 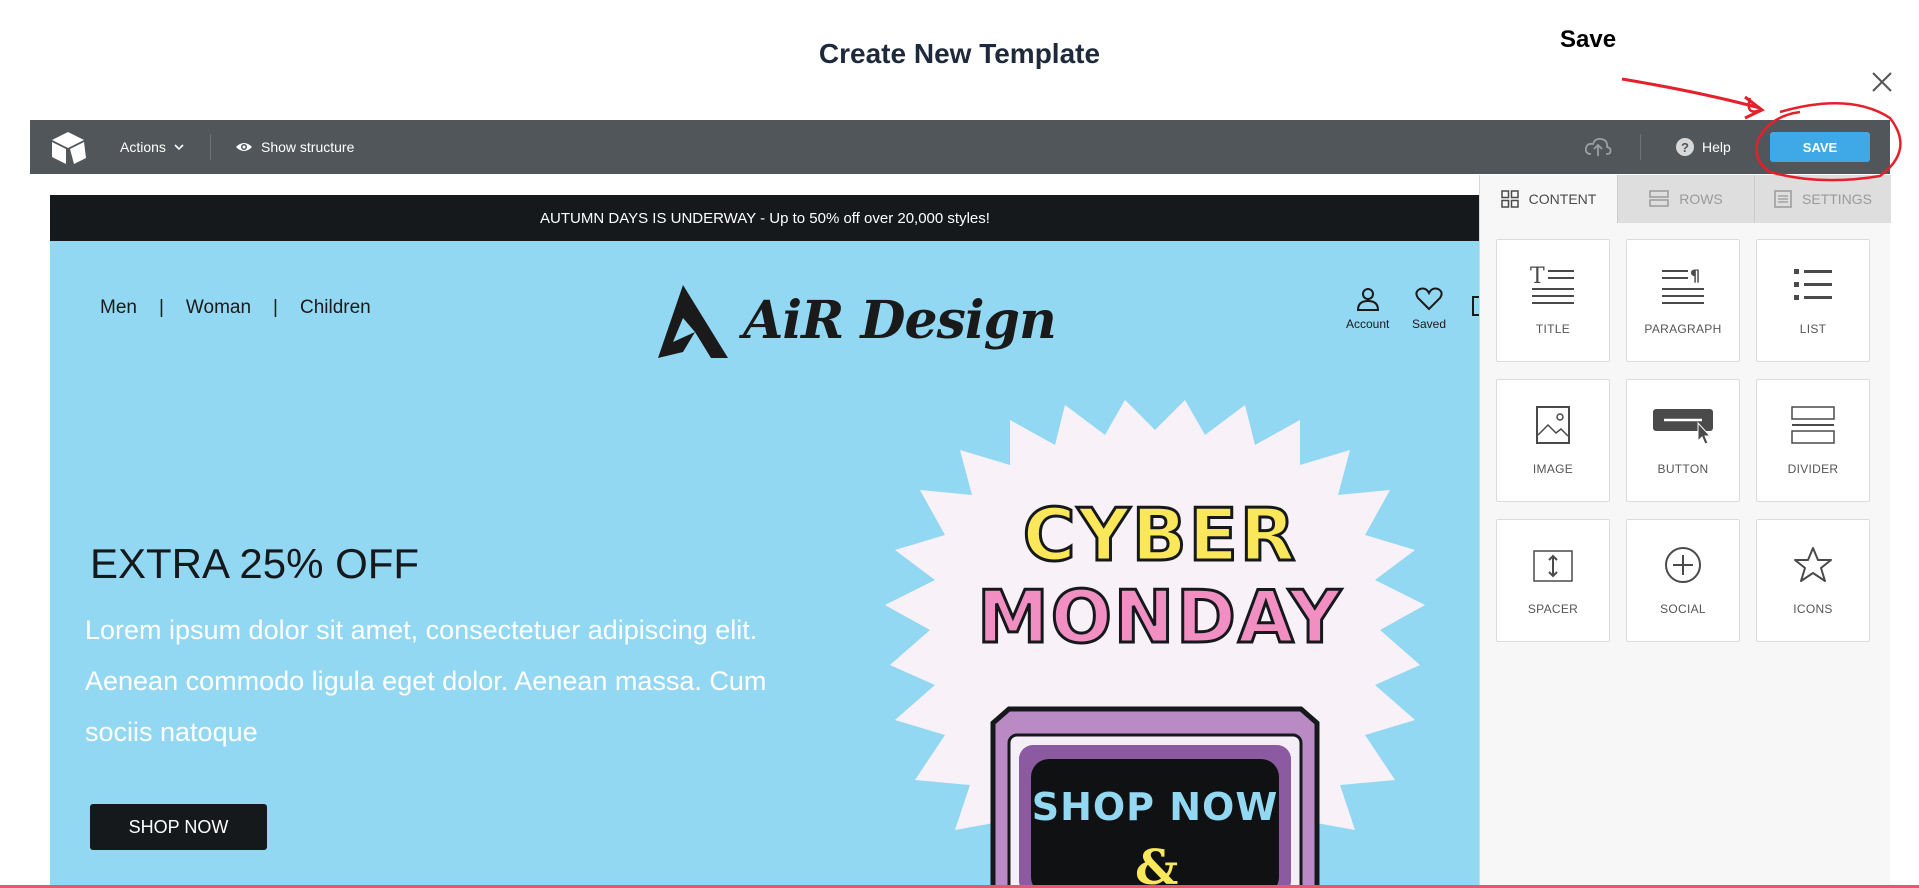 I want to click on promo-ampersand: &, so click(x=1157, y=864).